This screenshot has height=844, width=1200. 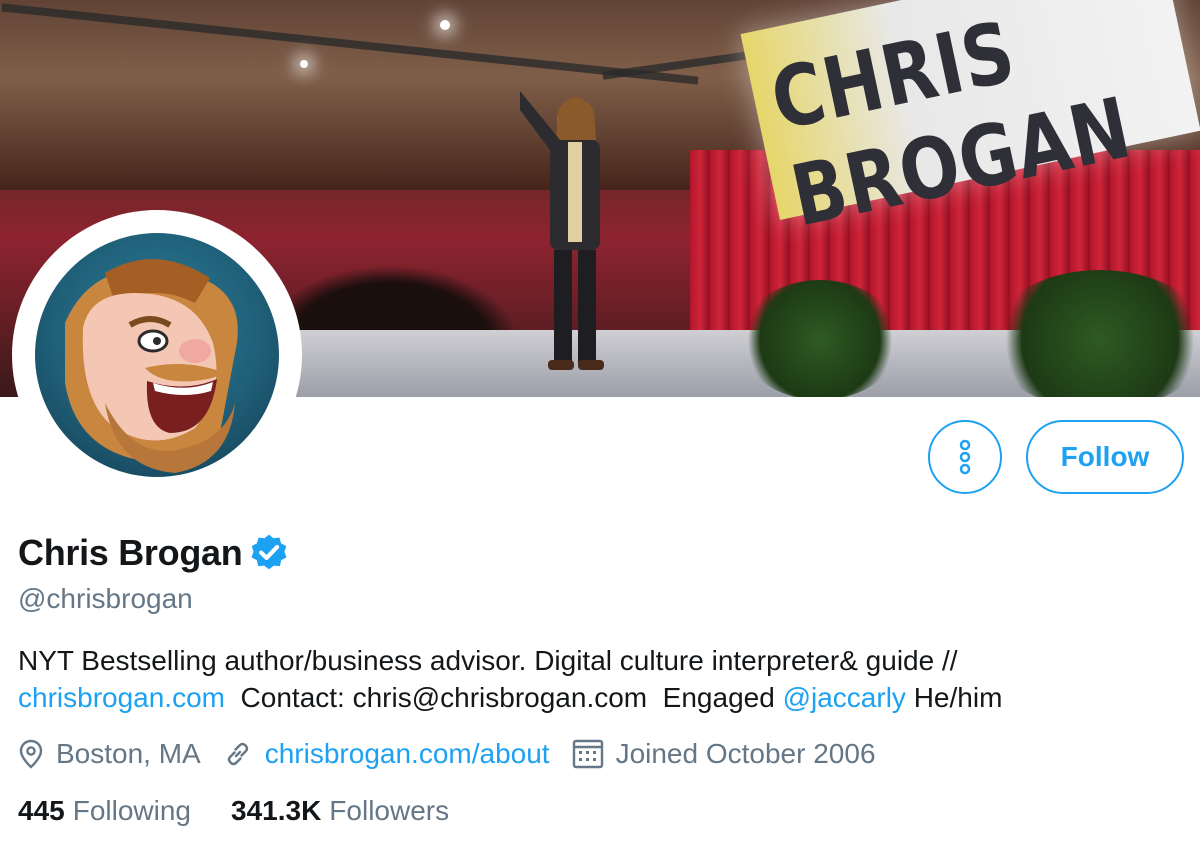 What do you see at coordinates (131, 810) in the screenshot?
I see `following-label: Following` at bounding box center [131, 810].